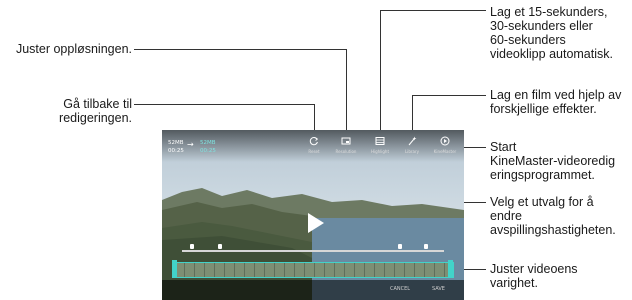 The height and width of the screenshot is (300, 632). Describe the element at coordinates (400, 289) in the screenshot. I see `cancel-button: CANCEL` at that location.